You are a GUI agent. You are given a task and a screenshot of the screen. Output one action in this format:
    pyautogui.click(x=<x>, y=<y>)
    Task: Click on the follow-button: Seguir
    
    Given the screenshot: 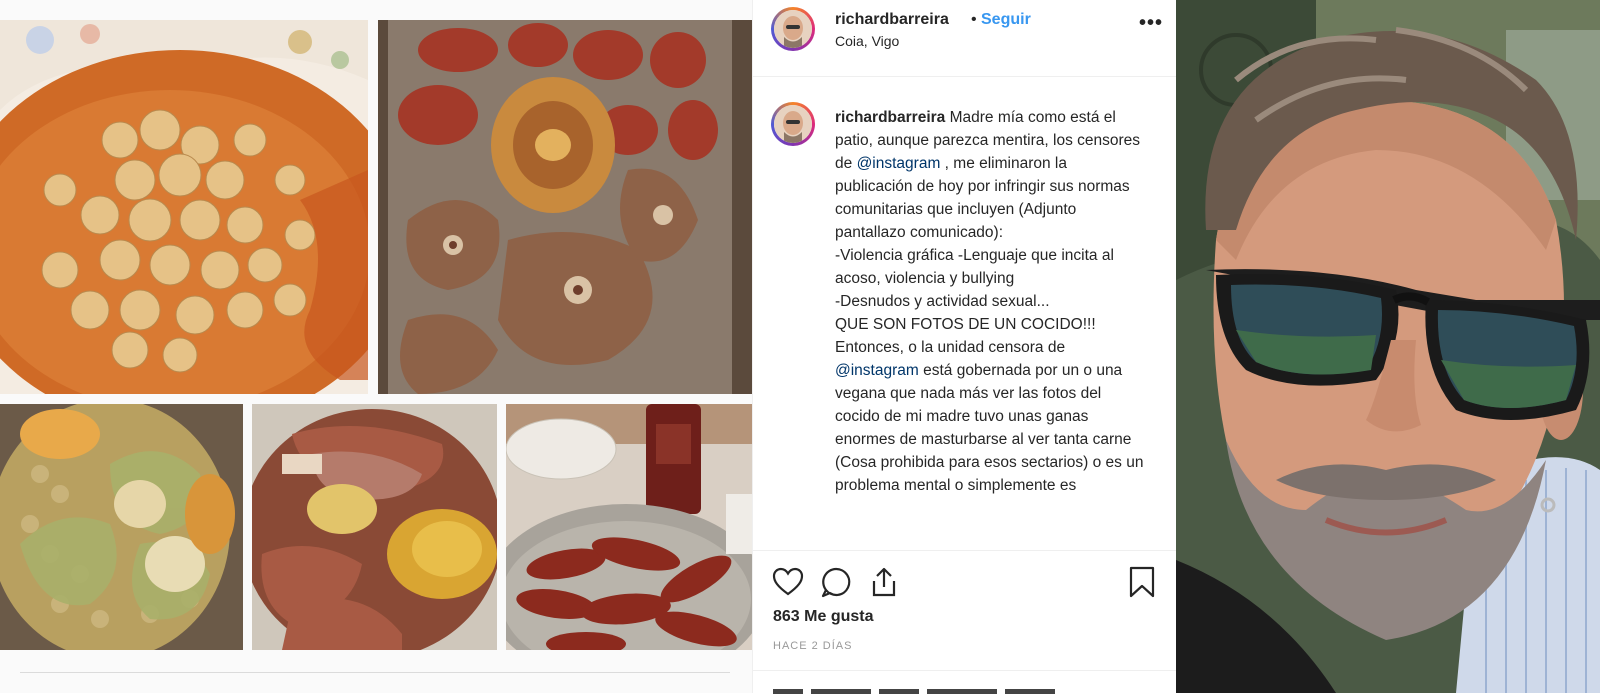 What is the action you would take?
    pyautogui.click(x=1006, y=20)
    